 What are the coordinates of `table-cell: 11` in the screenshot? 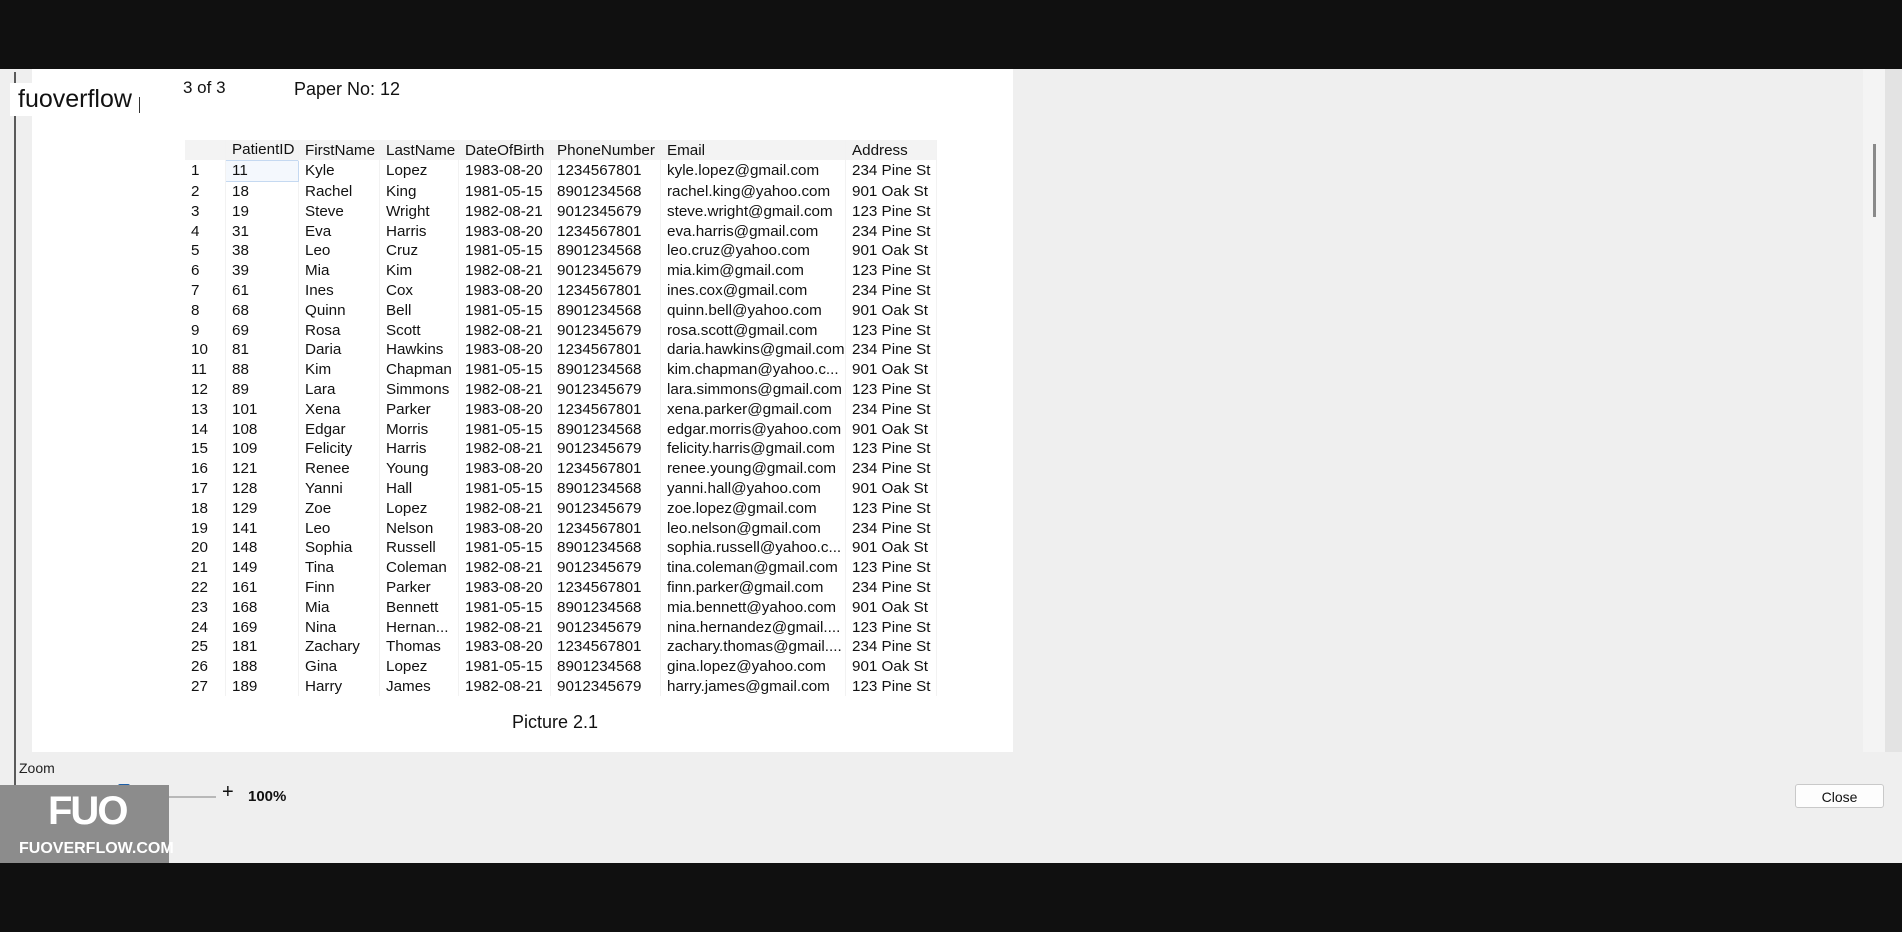 It's located at (262, 170).